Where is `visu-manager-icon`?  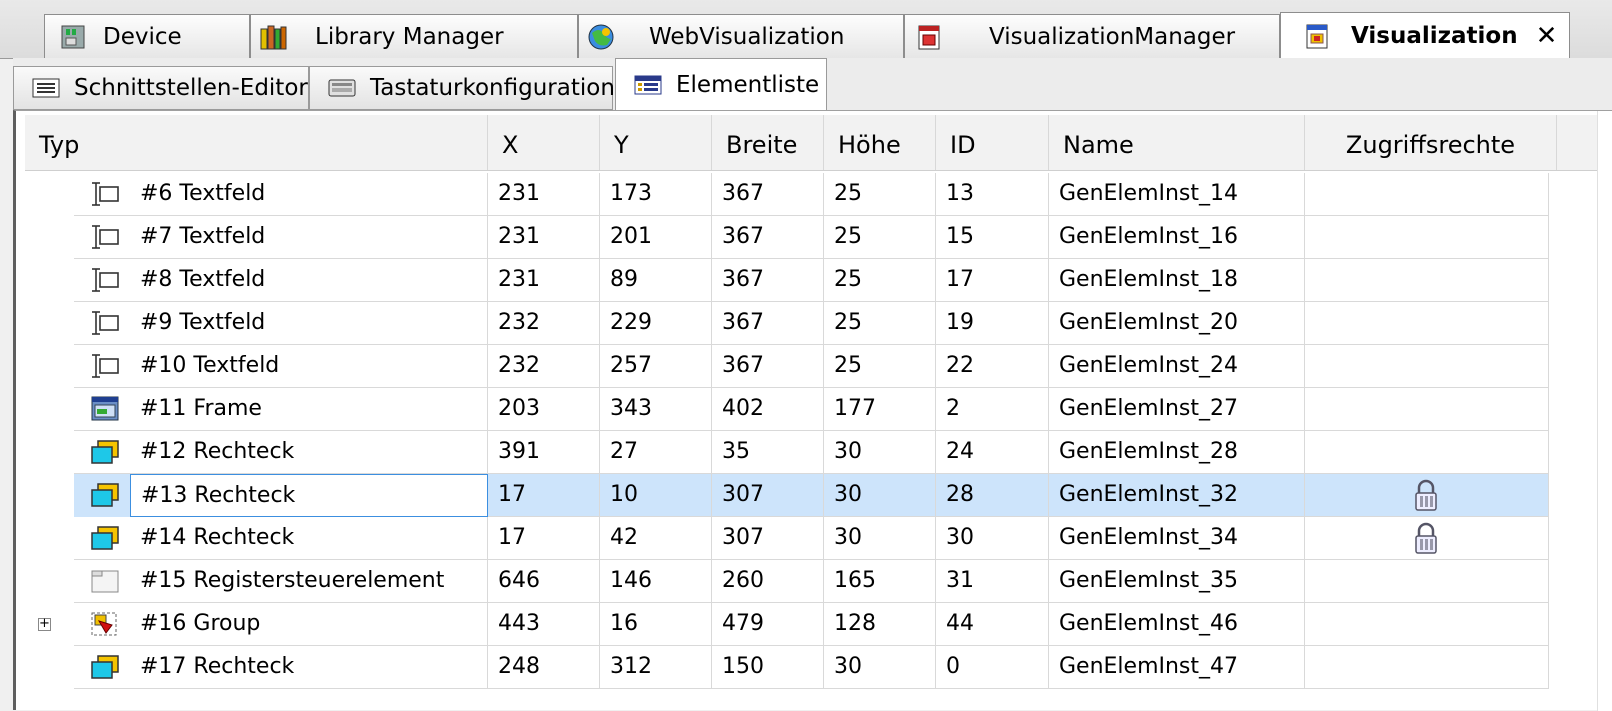
visu-manager-icon is located at coordinates (929, 37).